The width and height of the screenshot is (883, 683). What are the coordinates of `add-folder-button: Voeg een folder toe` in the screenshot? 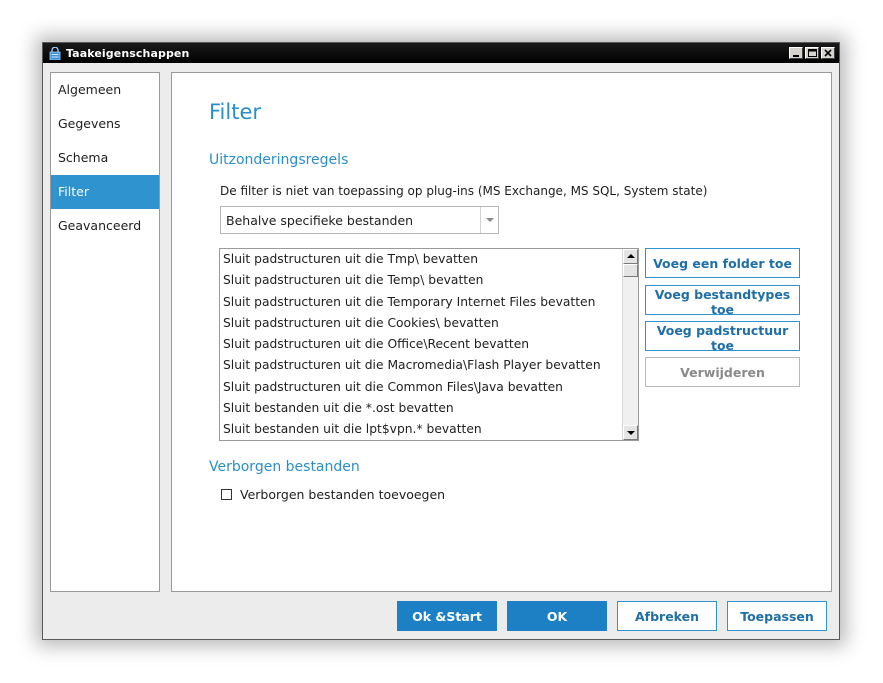 It's located at (722, 263).